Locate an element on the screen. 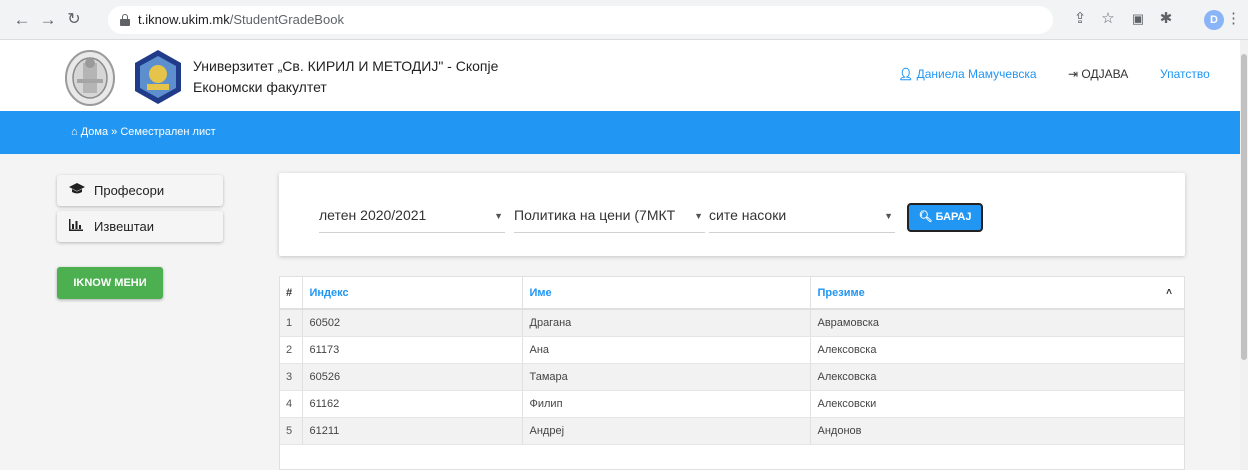  lock-icon is located at coordinates (125, 20).